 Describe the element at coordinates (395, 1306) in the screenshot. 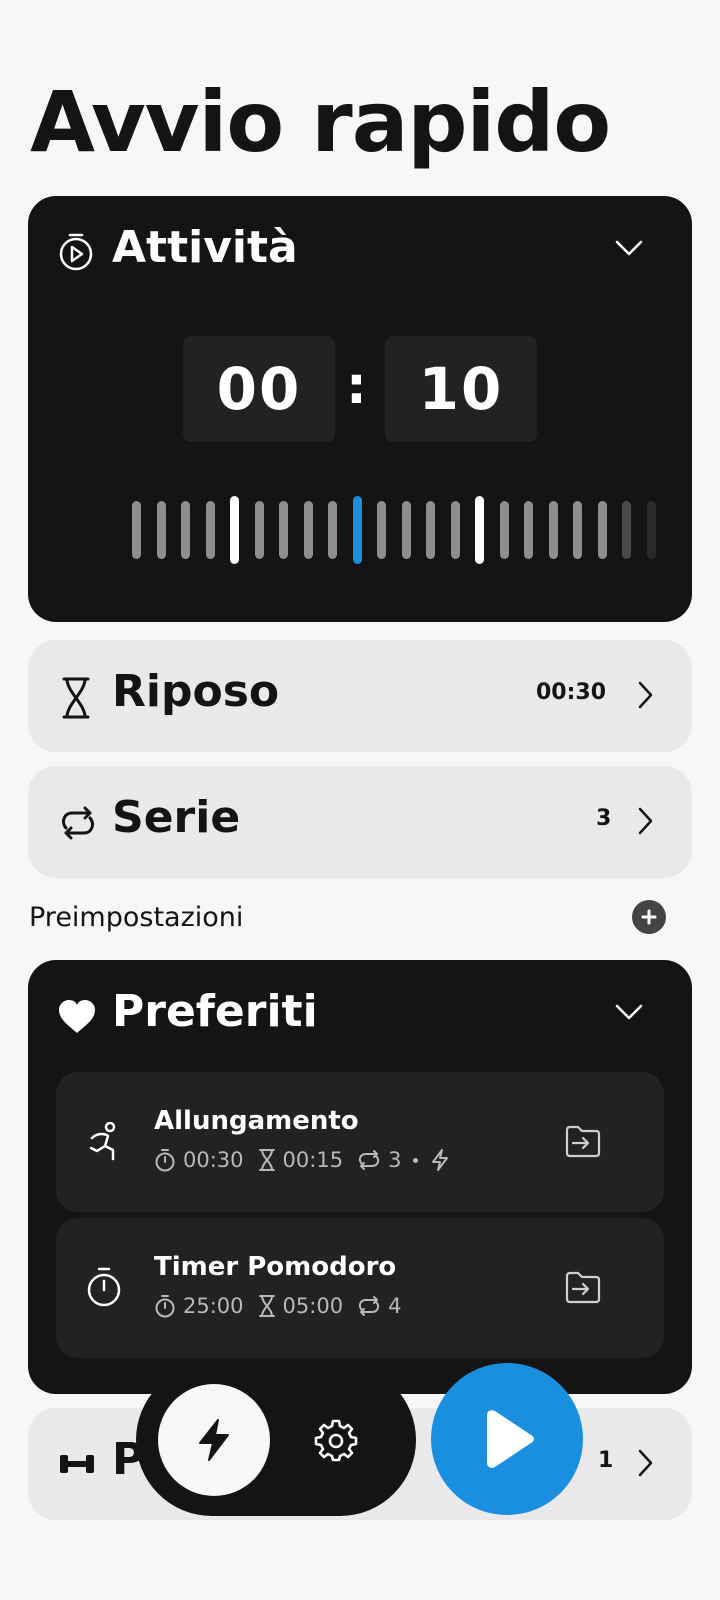

I see `preset-sets: 4` at that location.